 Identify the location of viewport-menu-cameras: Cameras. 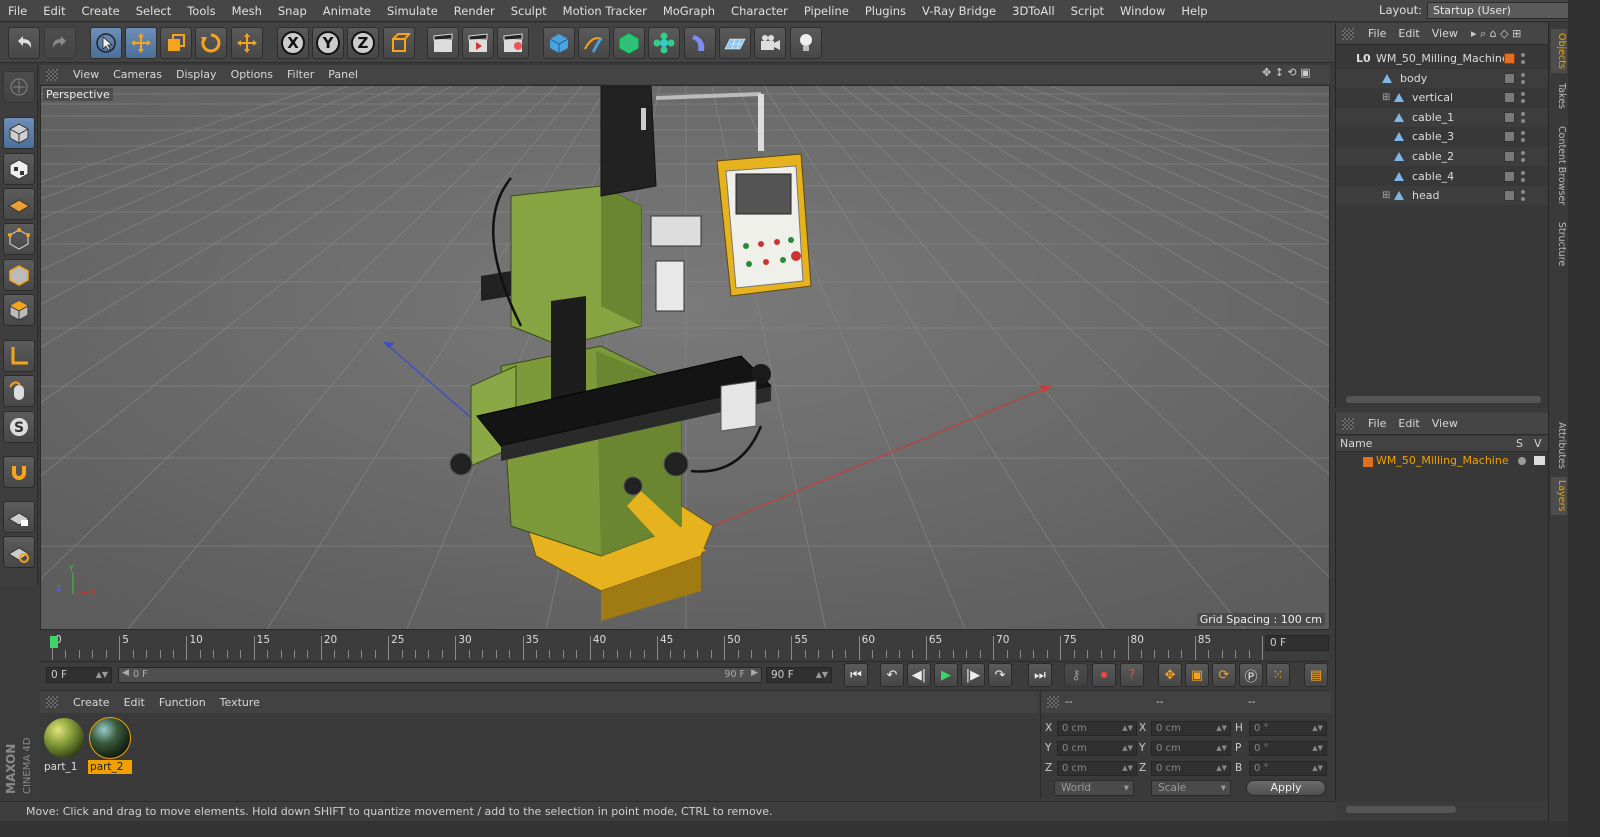
(137, 74).